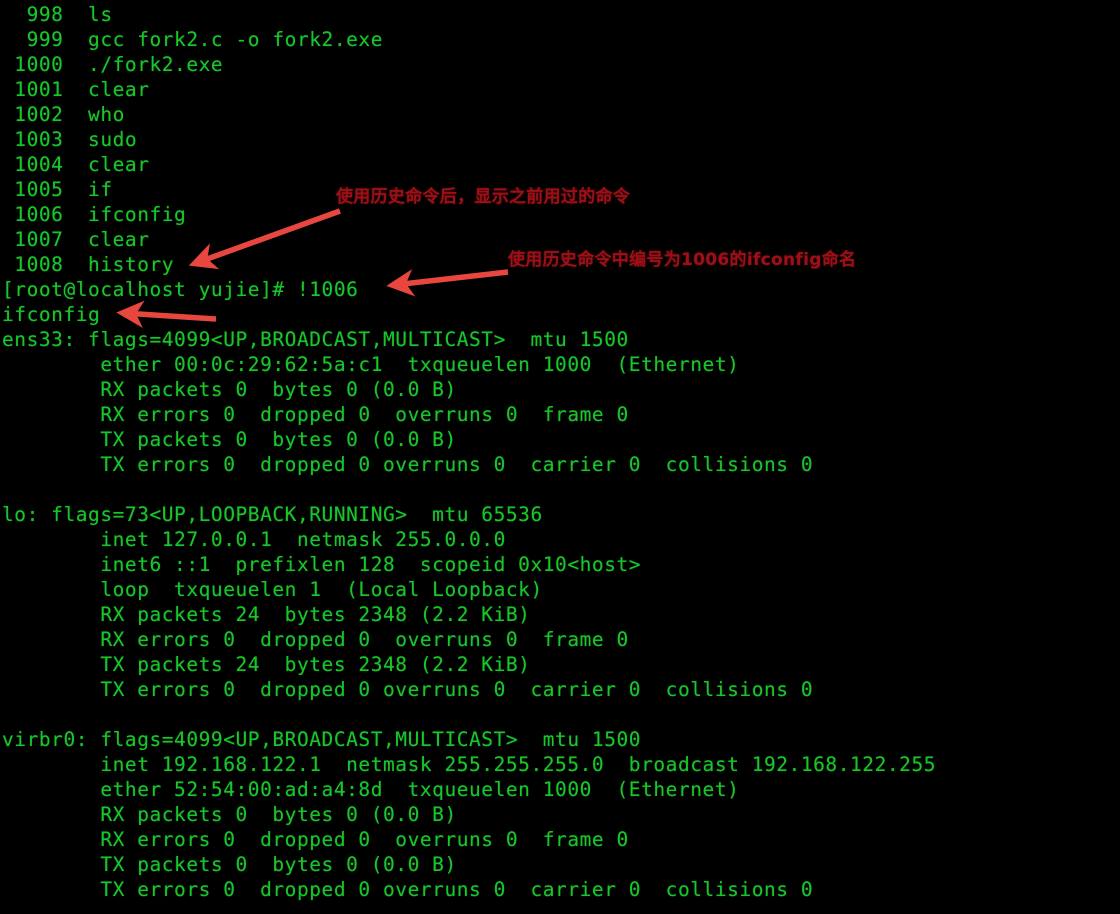  What do you see at coordinates (254, 539) in the screenshot?
I see `terminal-line: inet 127.0.0.1 netmask 255.0.0.0` at bounding box center [254, 539].